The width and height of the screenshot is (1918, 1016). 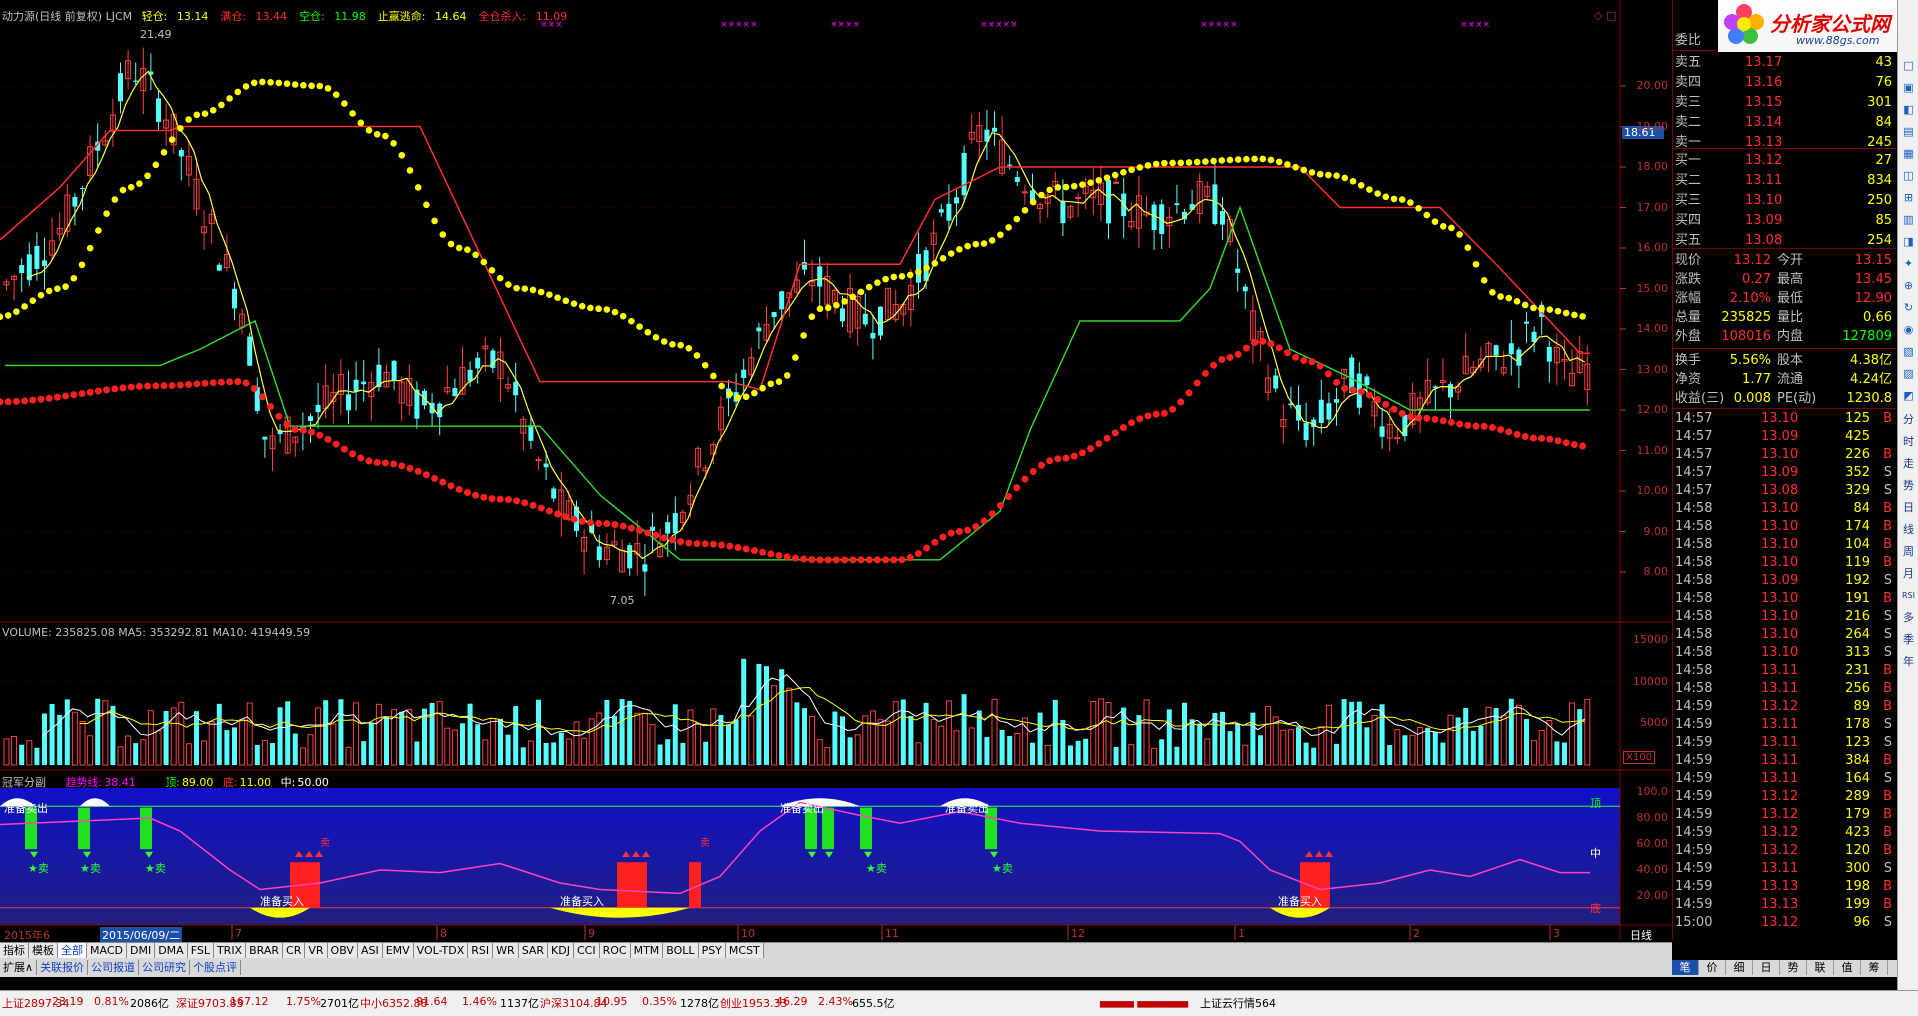 What do you see at coordinates (1908, 87) in the screenshot?
I see `sidebar-tool-icon: ▣` at bounding box center [1908, 87].